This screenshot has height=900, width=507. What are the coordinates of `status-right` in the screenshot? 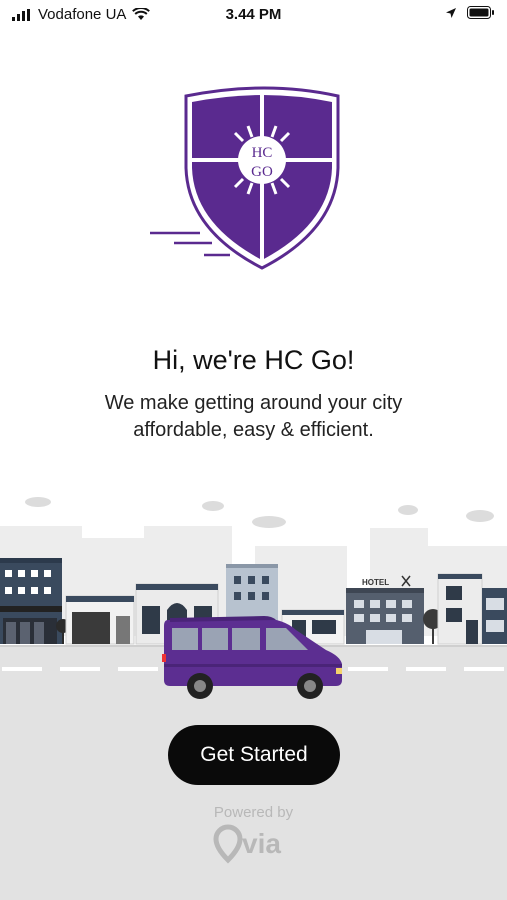 It's located at (470, 12).